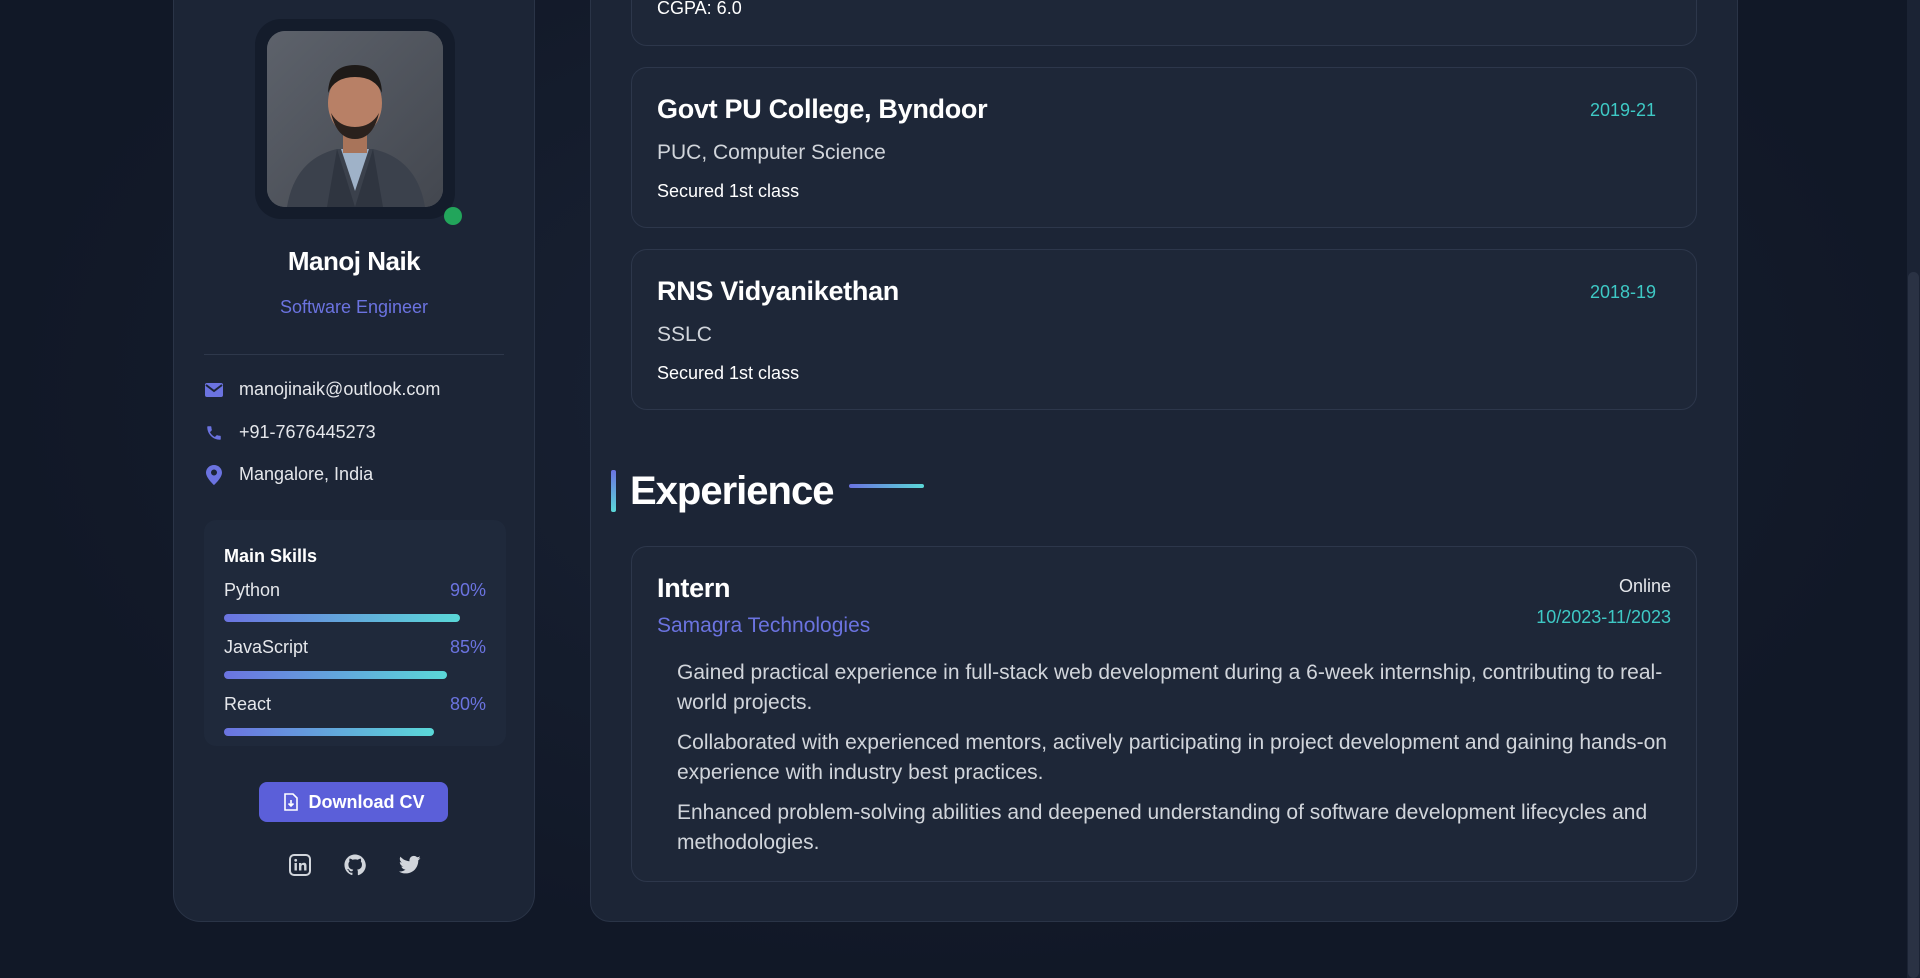 The image size is (1920, 978). What do you see at coordinates (355, 865) in the screenshot?
I see `github-icon` at bounding box center [355, 865].